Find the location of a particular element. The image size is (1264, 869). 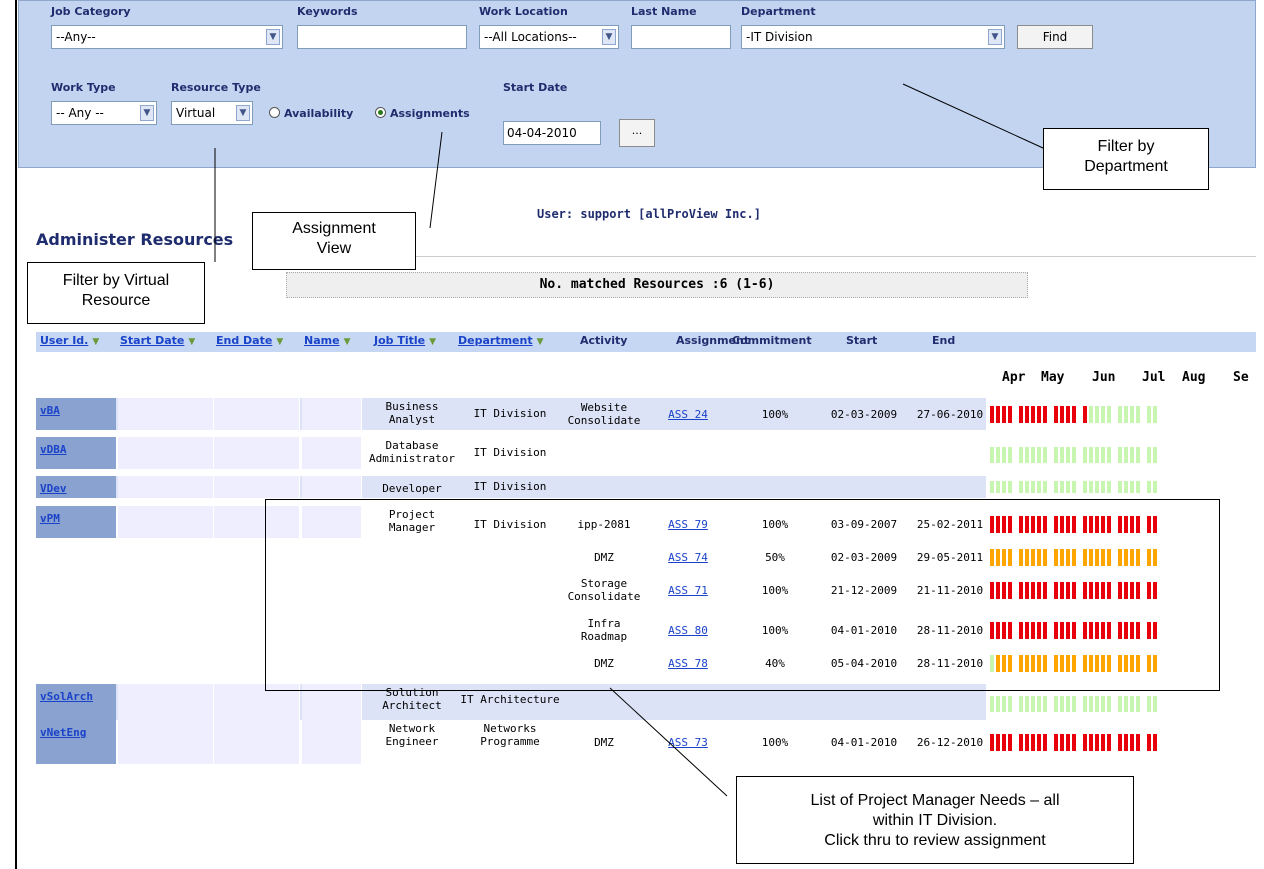

callout-filter-virtual: Filter by Virtual Resource is located at coordinates (116, 293).